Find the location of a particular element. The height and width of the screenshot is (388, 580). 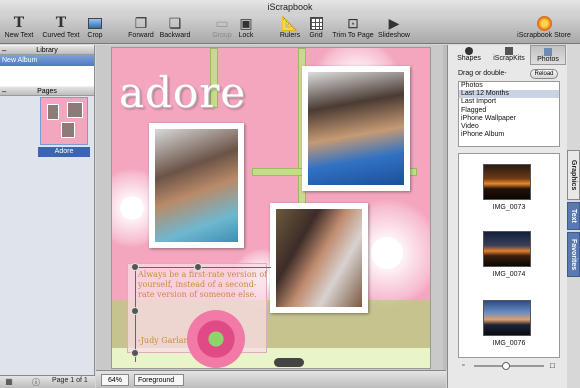

backward-button: ❏ Backward is located at coordinates (175, 29).